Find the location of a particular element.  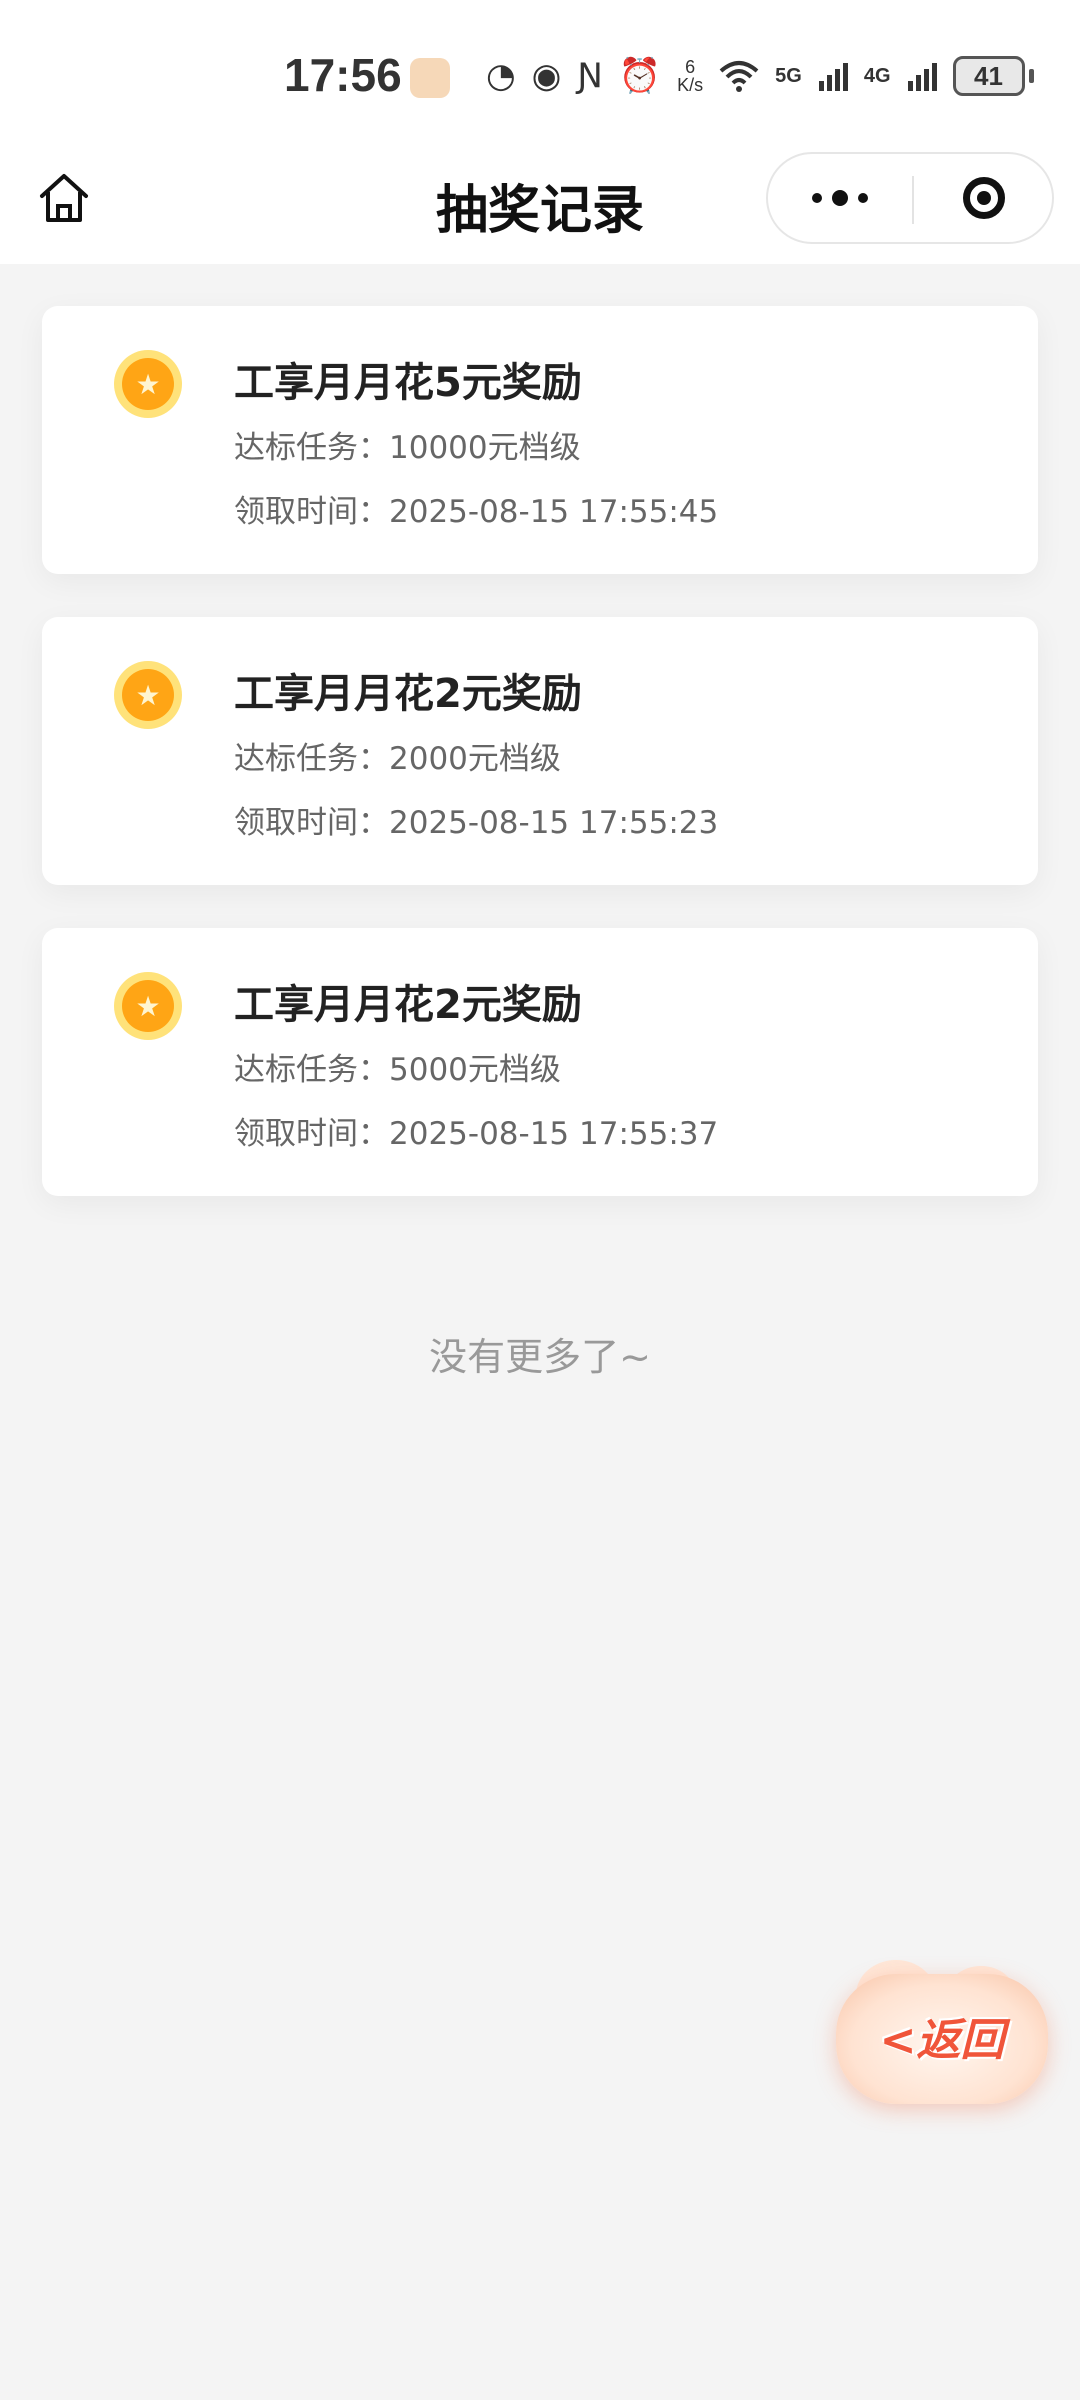

battery-icon: 41 is located at coordinates (988, 76).